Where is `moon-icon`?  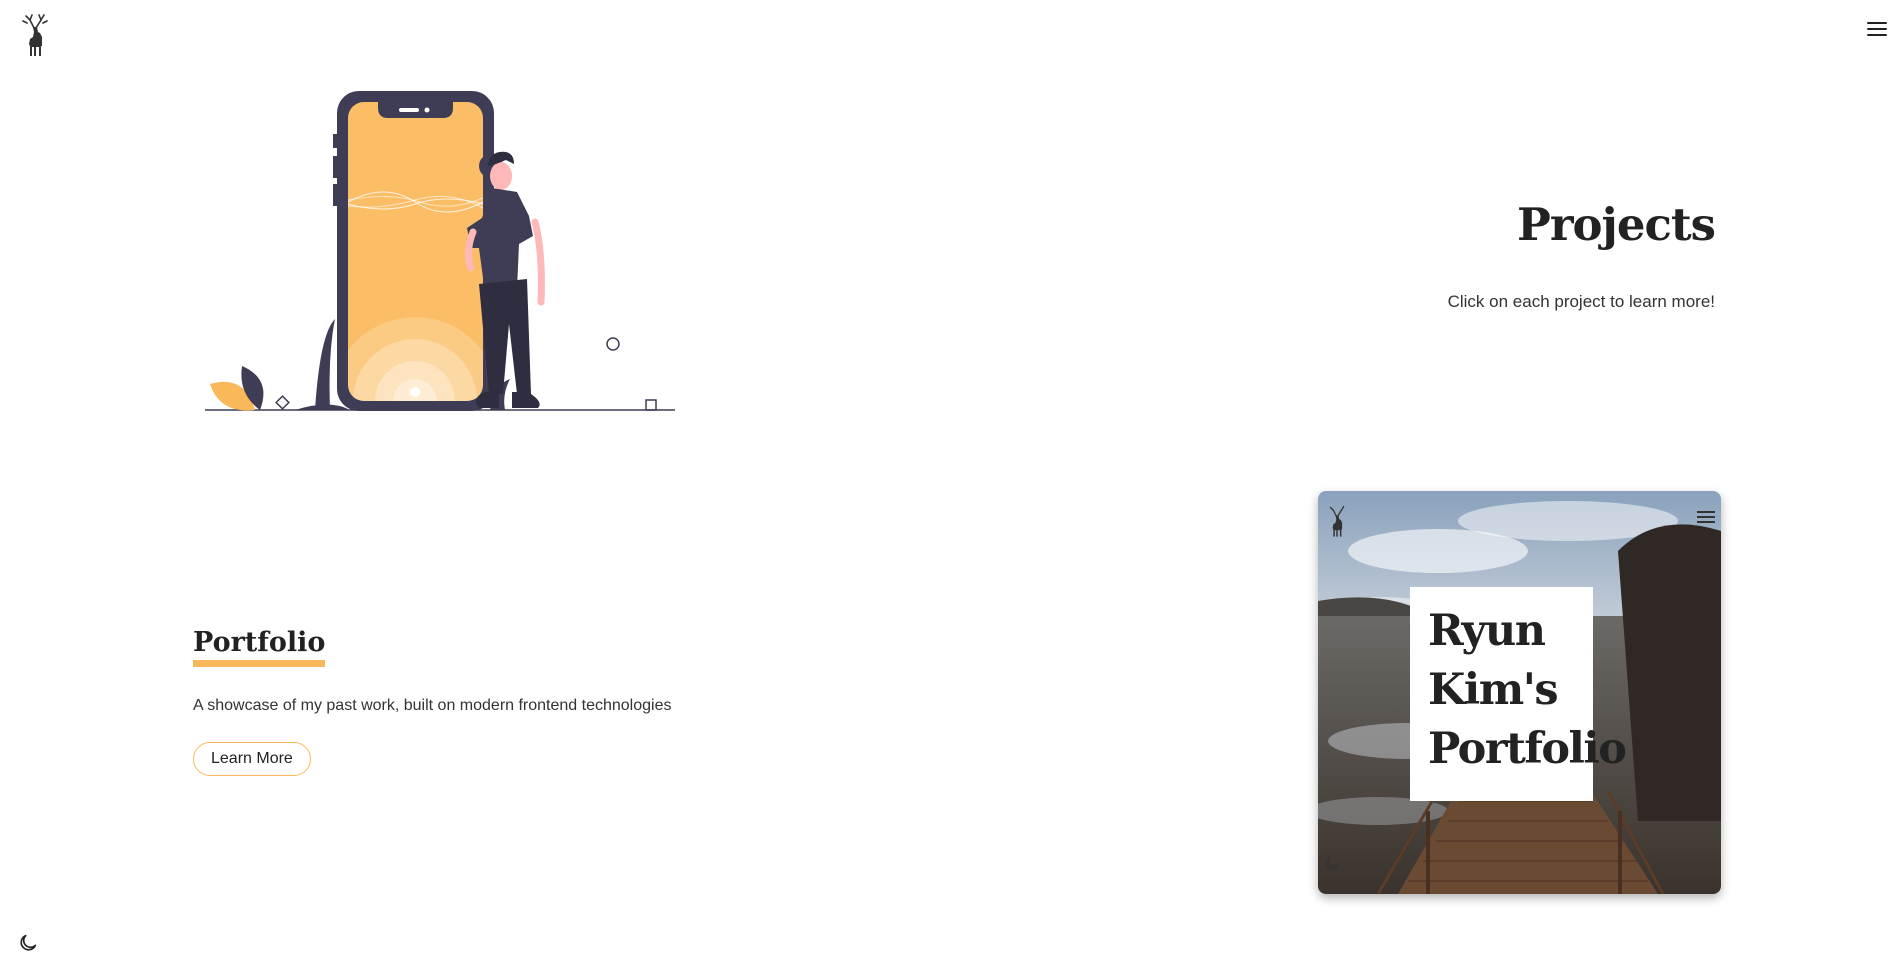 moon-icon is located at coordinates (28, 943).